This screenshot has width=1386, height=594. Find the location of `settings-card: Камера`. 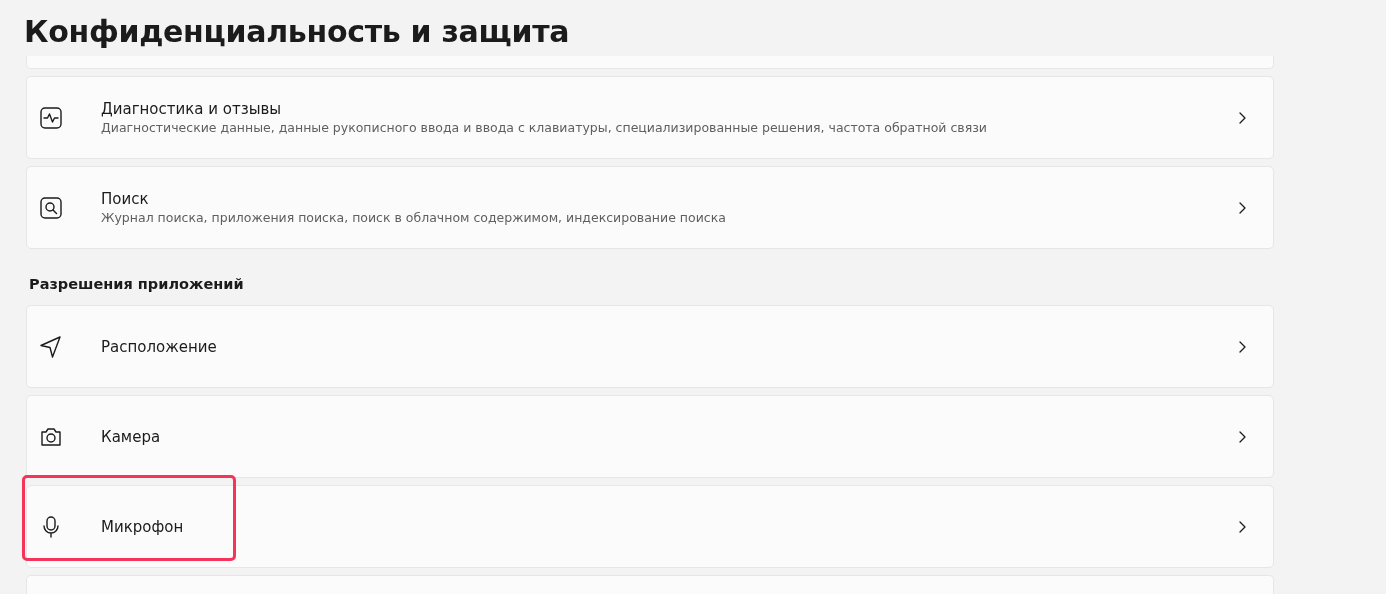

settings-card: Камера is located at coordinates (650, 436).